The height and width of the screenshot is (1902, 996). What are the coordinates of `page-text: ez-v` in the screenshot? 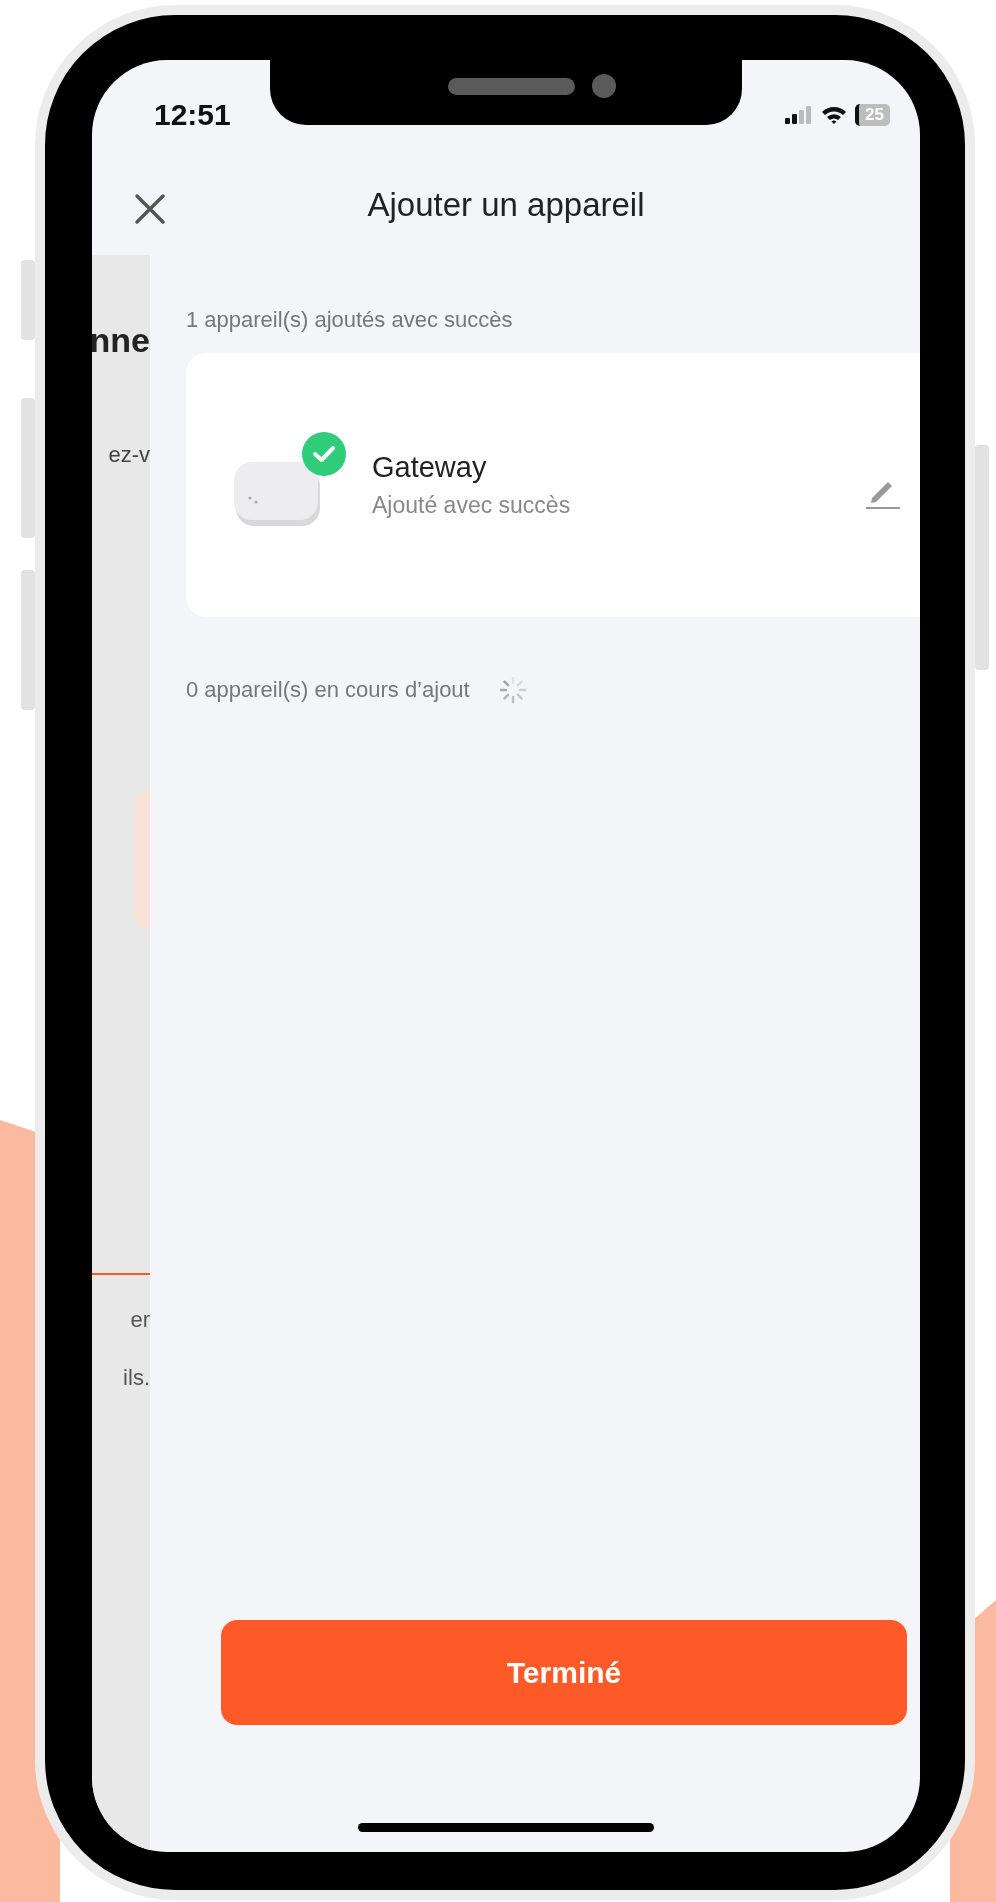 It's located at (129, 455).